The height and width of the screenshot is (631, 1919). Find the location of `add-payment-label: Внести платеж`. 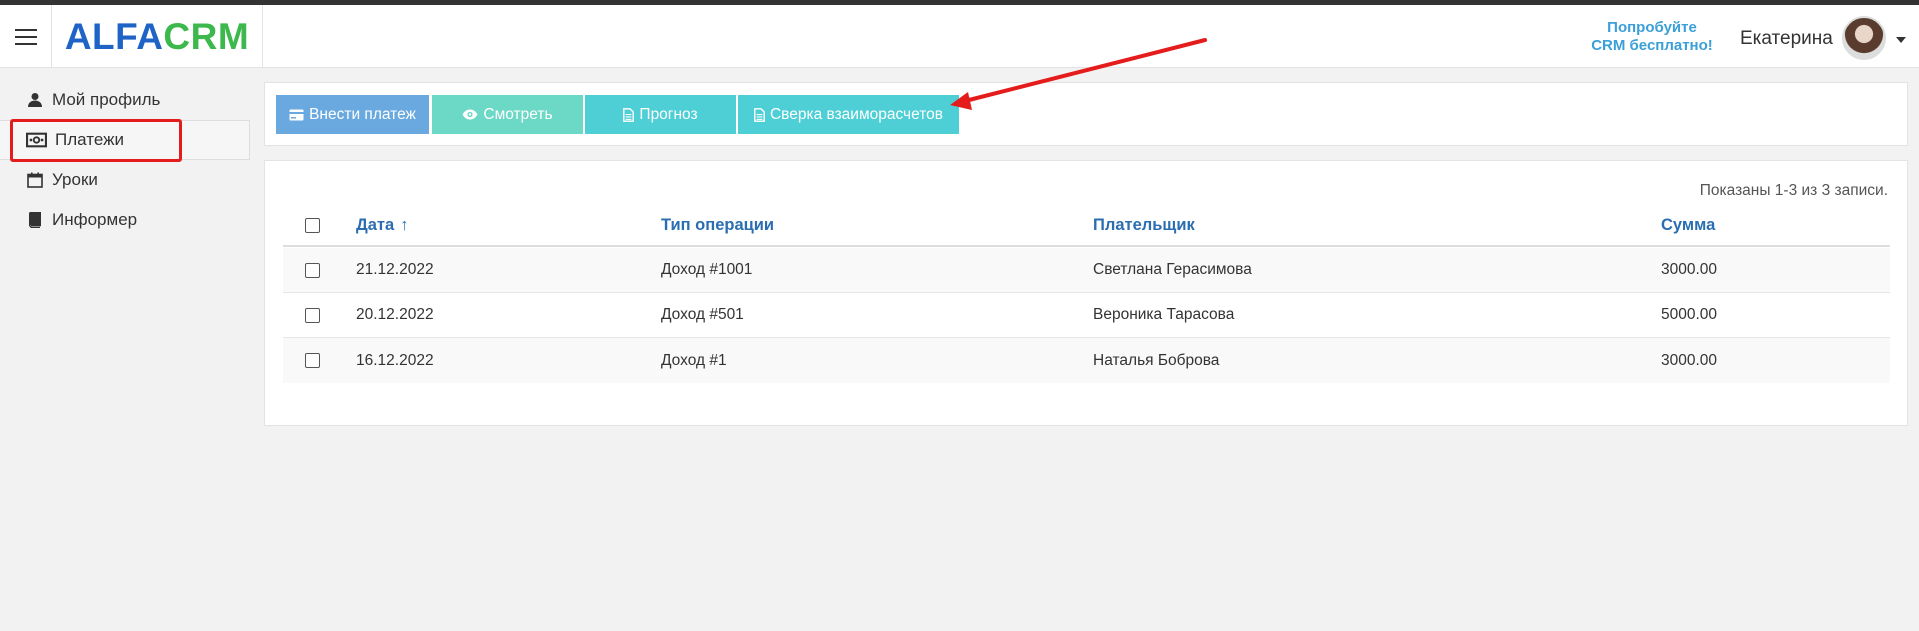

add-payment-label: Внести платеж is located at coordinates (362, 114).